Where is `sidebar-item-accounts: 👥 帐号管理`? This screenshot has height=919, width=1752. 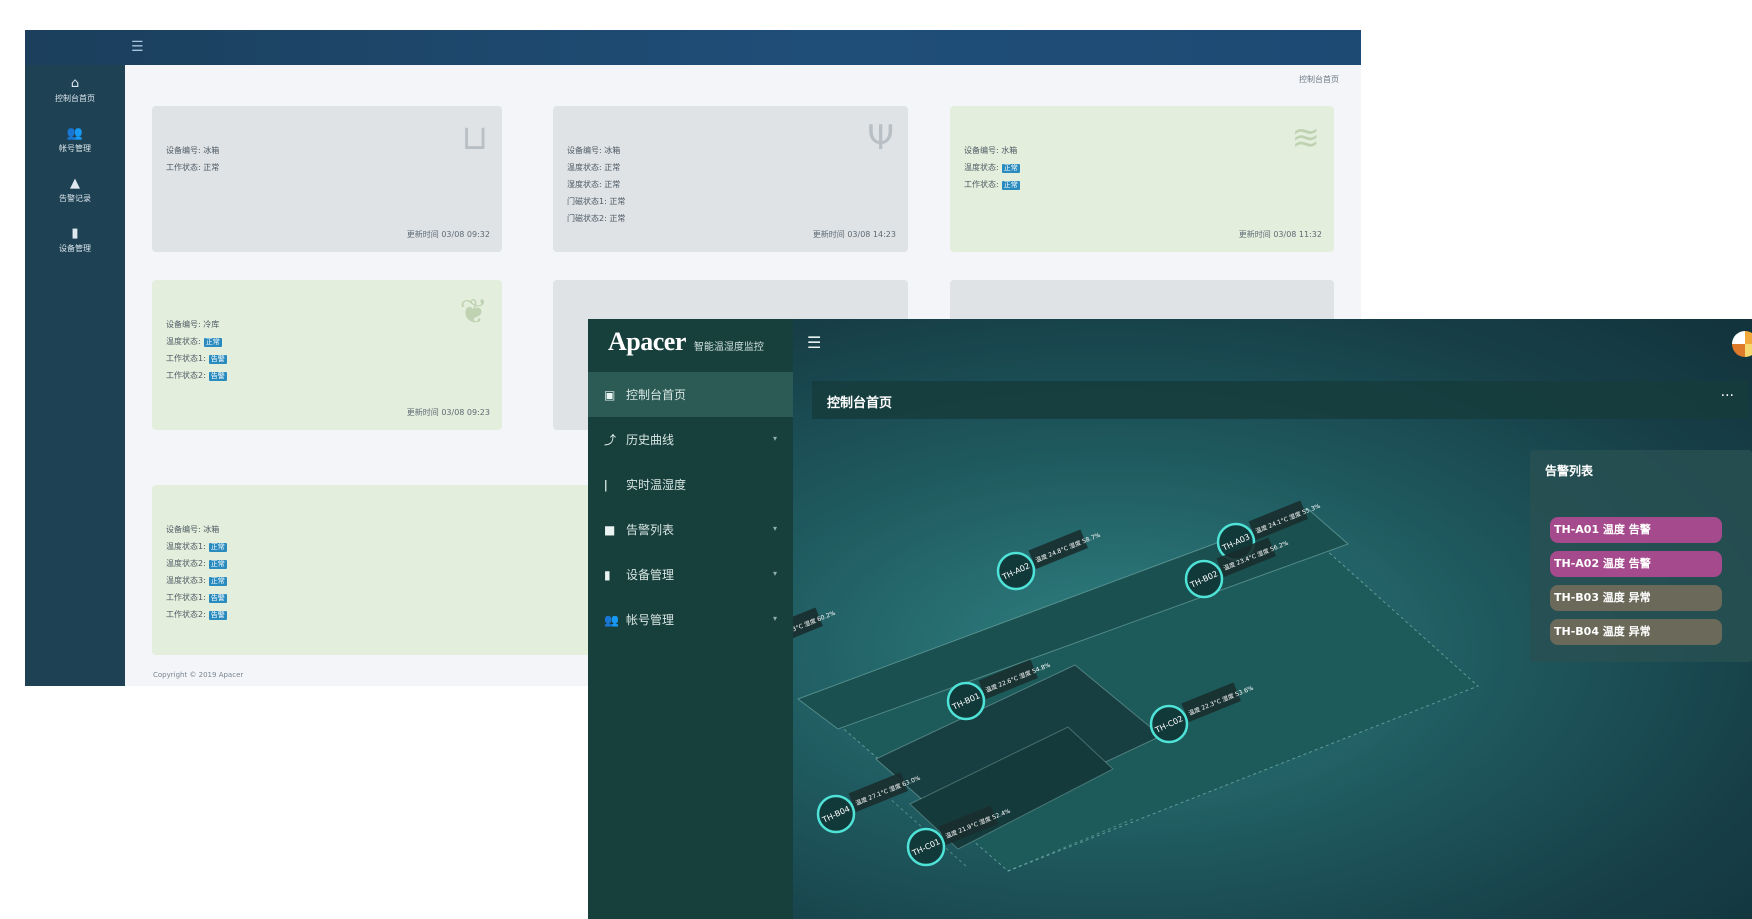 sidebar-item-accounts: 👥 帐号管理 is located at coordinates (75, 140).